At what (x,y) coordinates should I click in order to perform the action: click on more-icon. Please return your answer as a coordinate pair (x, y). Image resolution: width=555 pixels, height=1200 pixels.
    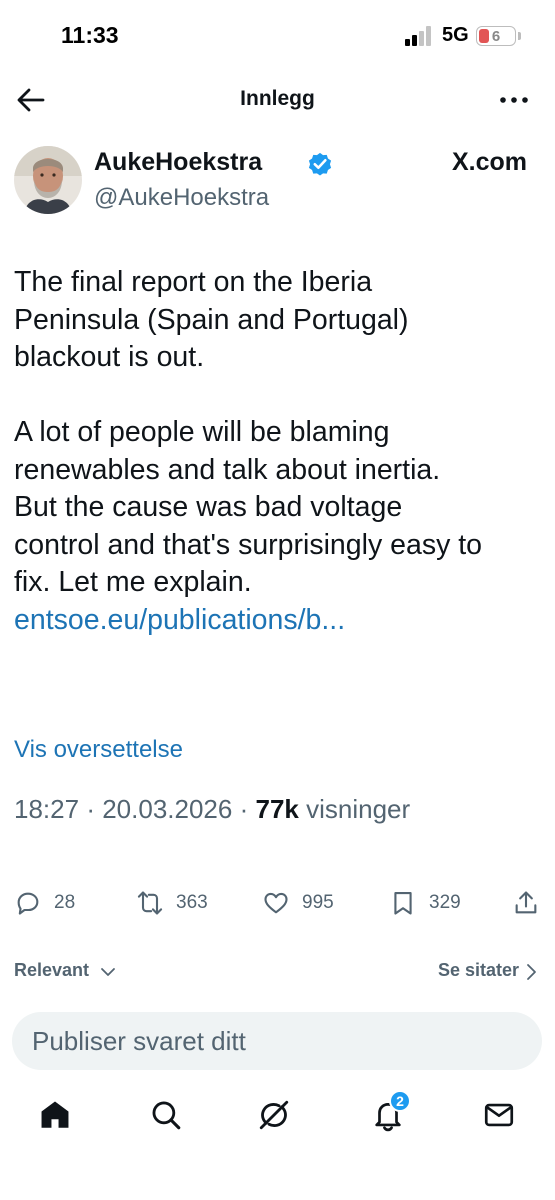
    Looking at the image, I should click on (514, 100).